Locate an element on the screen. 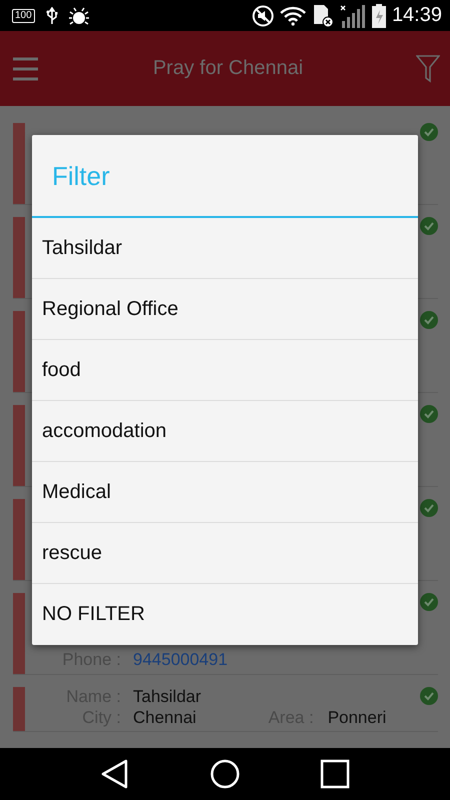  field-value: Tahsildar is located at coordinates (167, 696).